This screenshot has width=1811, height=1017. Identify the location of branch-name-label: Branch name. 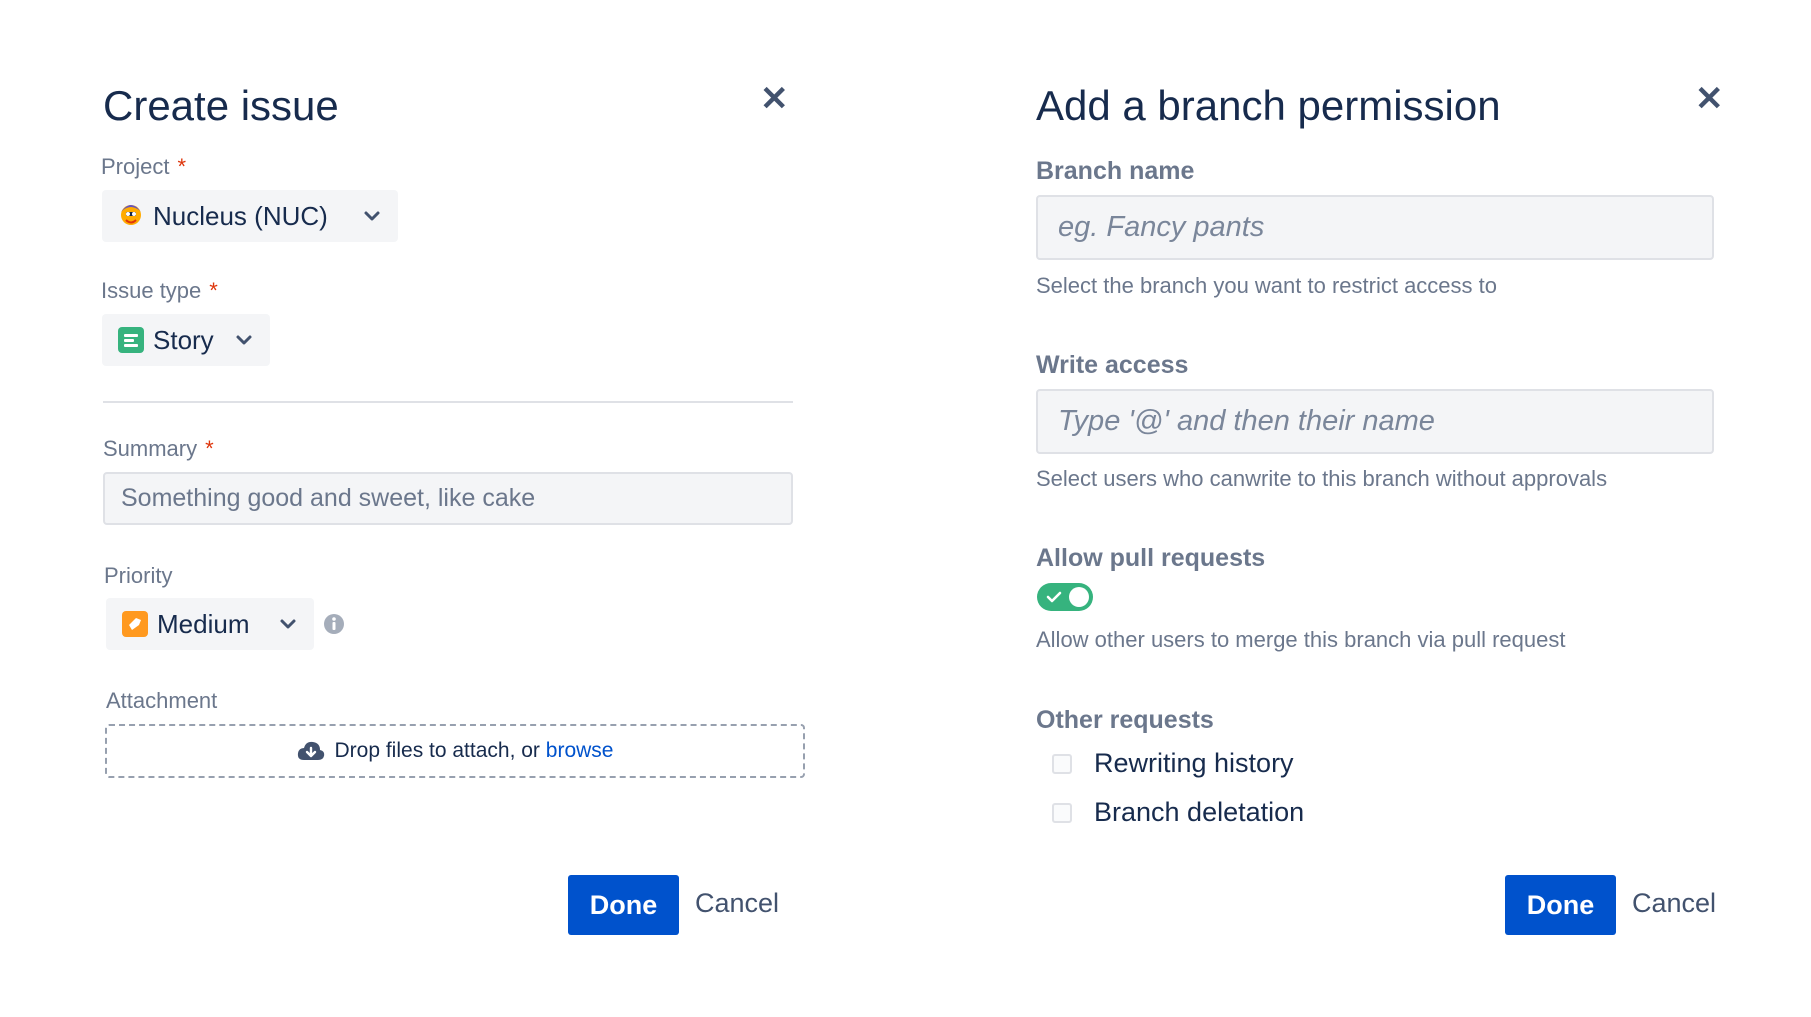
(1115, 171).